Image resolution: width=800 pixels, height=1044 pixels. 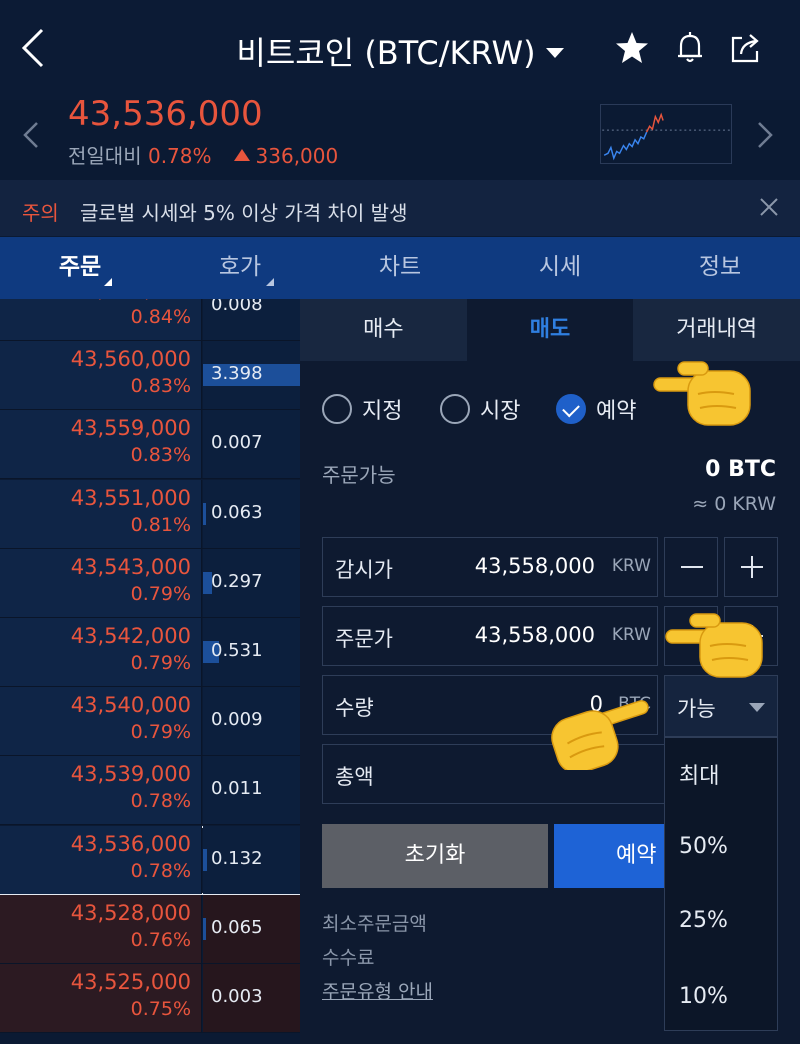 I want to click on mini-price-chart, so click(x=666, y=134).